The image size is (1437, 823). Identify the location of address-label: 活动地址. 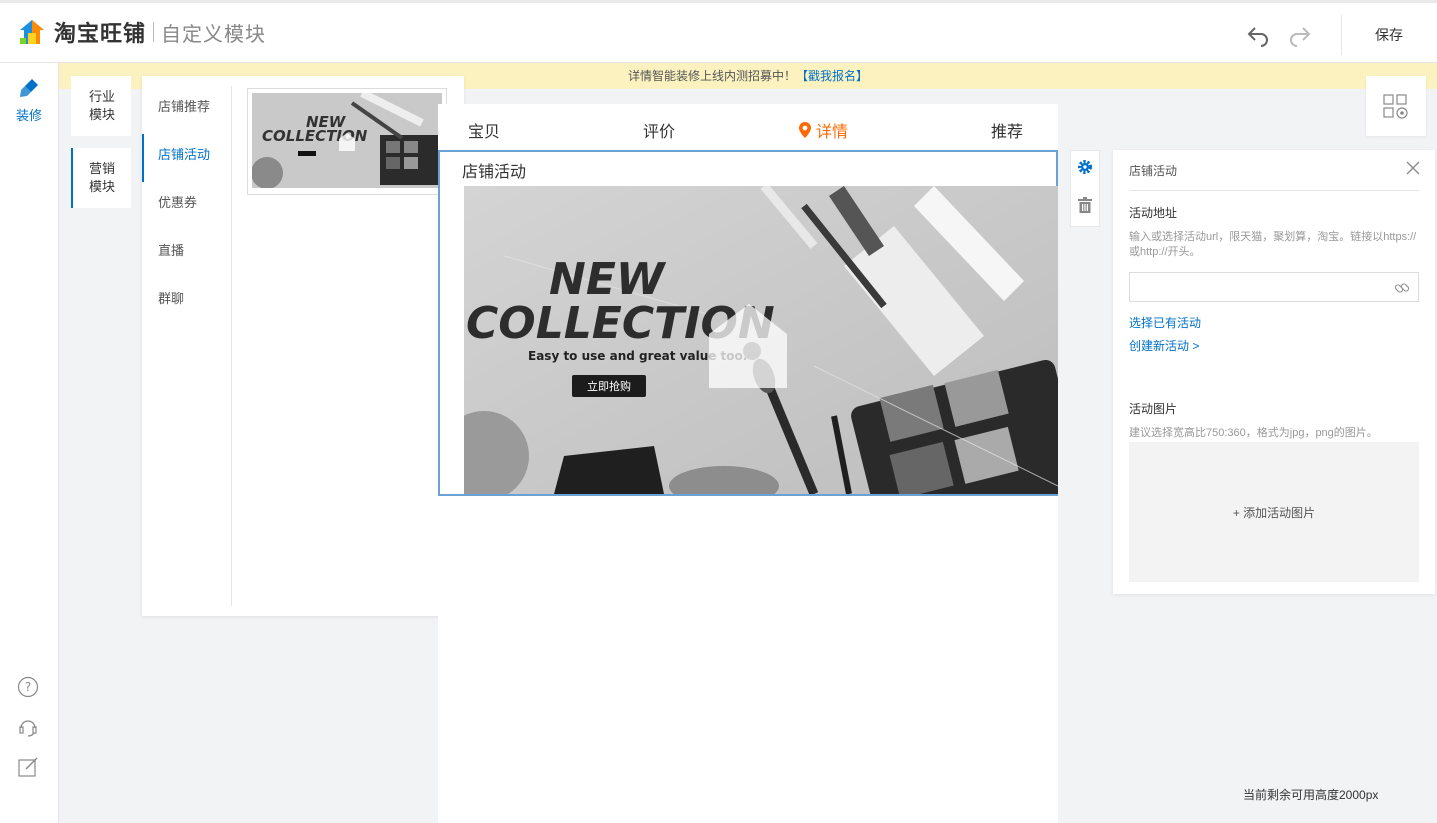
(1153, 213).